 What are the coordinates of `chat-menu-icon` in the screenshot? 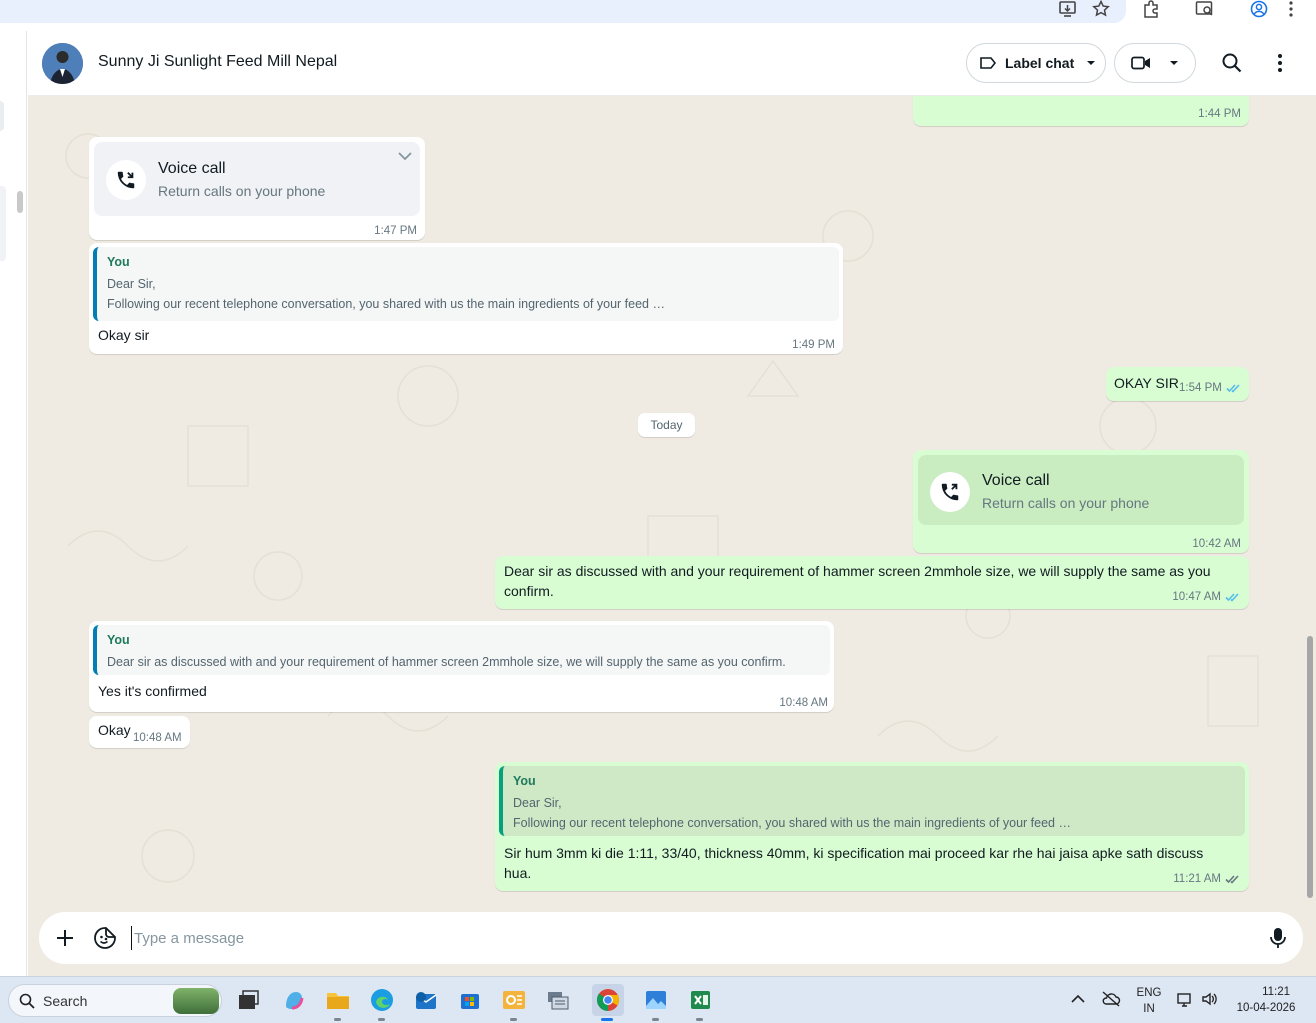 It's located at (1280, 63).